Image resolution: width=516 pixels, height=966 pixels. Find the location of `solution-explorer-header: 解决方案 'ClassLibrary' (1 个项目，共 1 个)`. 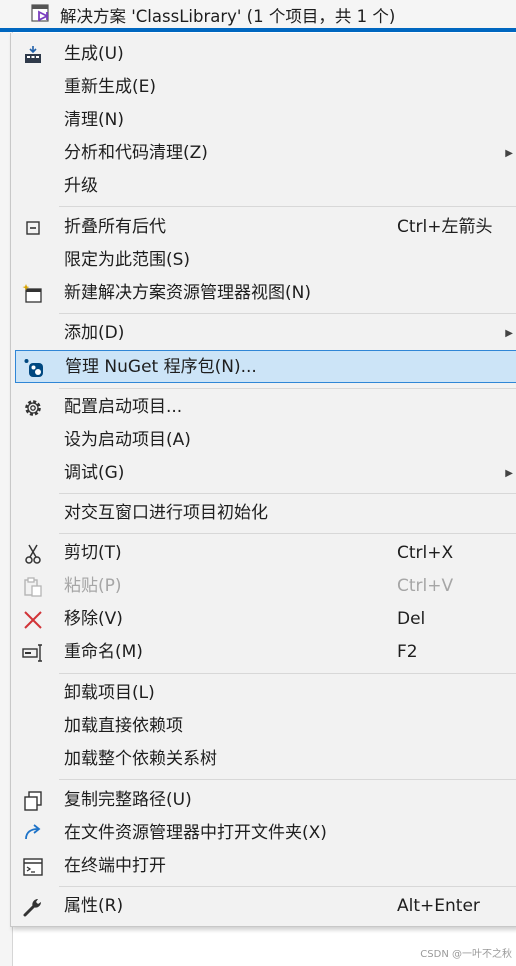

solution-explorer-header: 解决方案 'ClassLibrary' (1 个项目，共 1 个) is located at coordinates (258, 15).